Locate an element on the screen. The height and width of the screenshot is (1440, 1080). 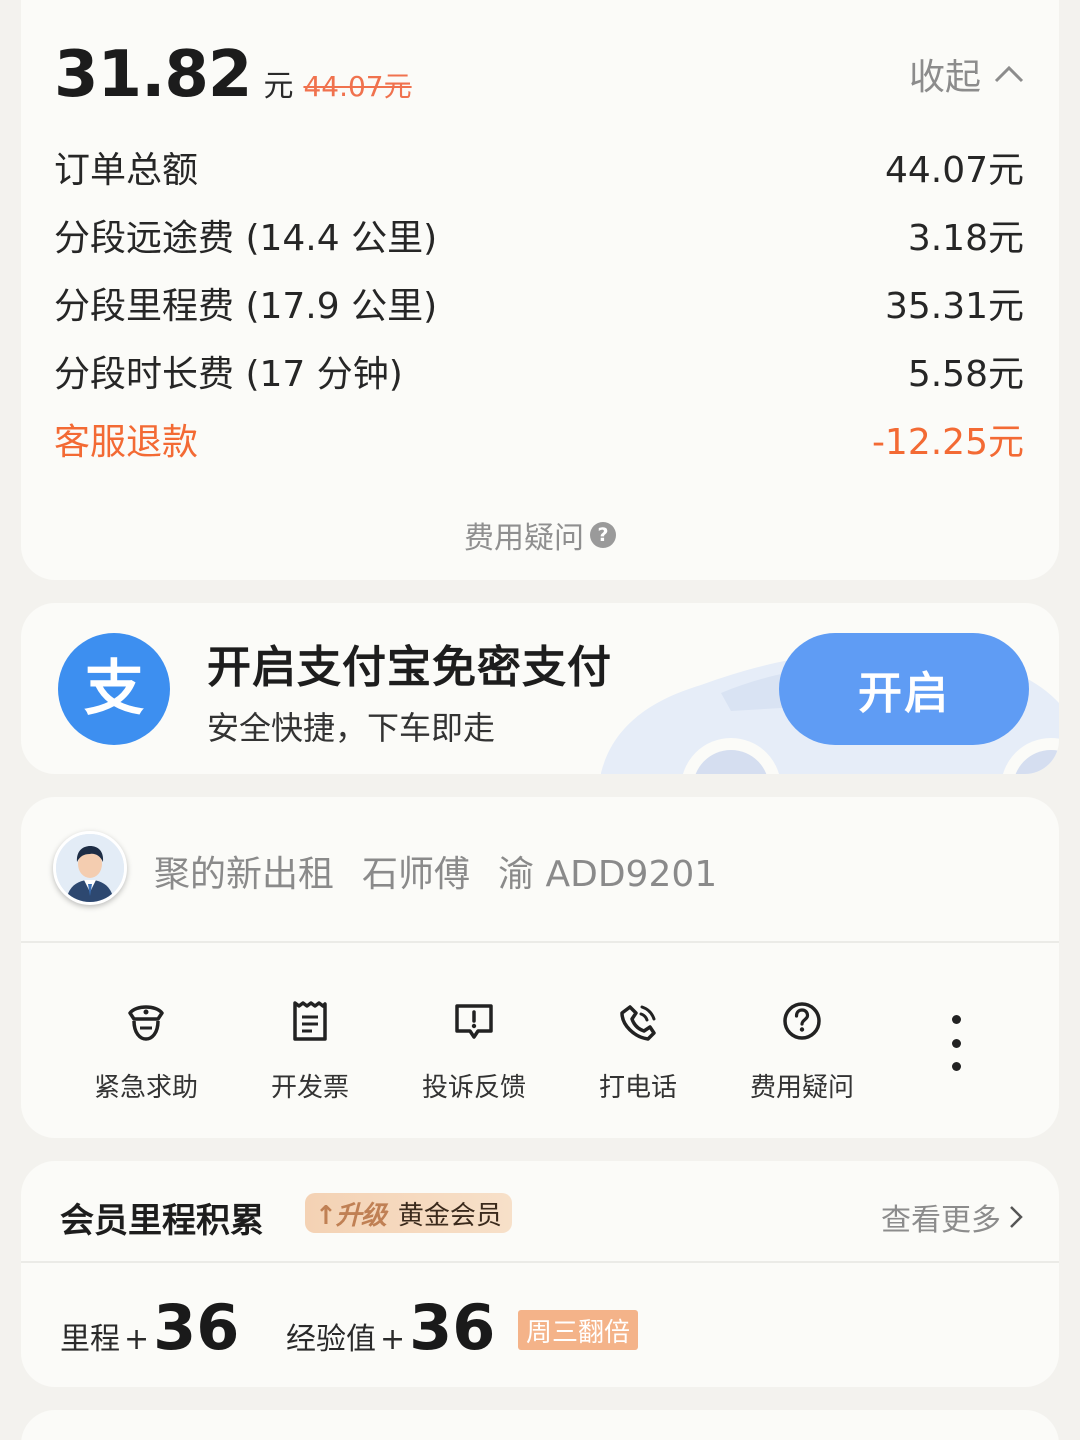
receipt-icon is located at coordinates (310, 1021).